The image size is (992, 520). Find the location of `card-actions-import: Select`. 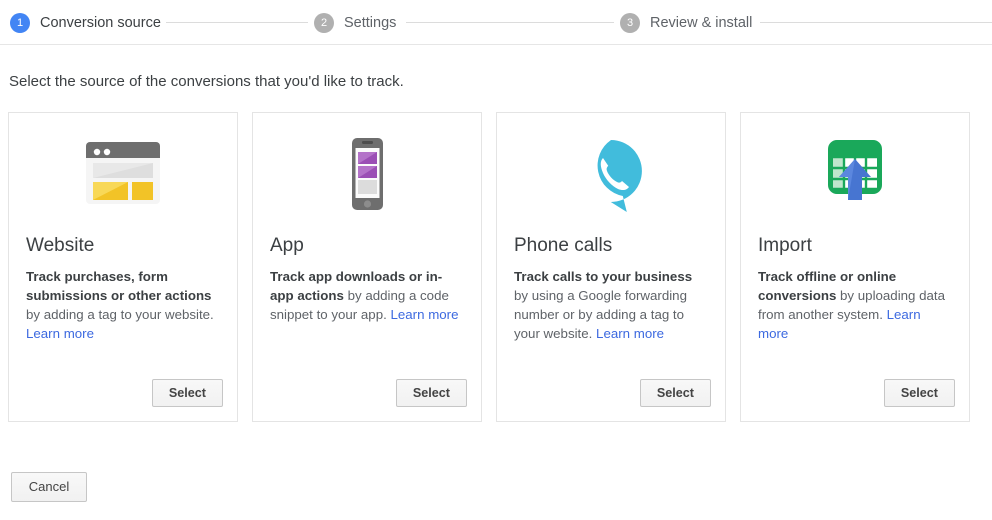

card-actions-import: Select is located at coordinates (919, 393).